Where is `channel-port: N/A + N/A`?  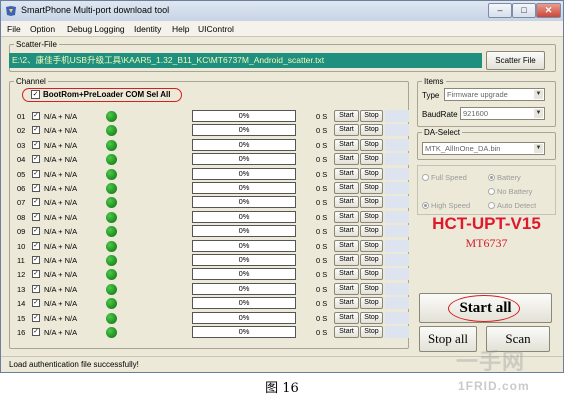
channel-port: N/A + N/A is located at coordinates (61, 116).